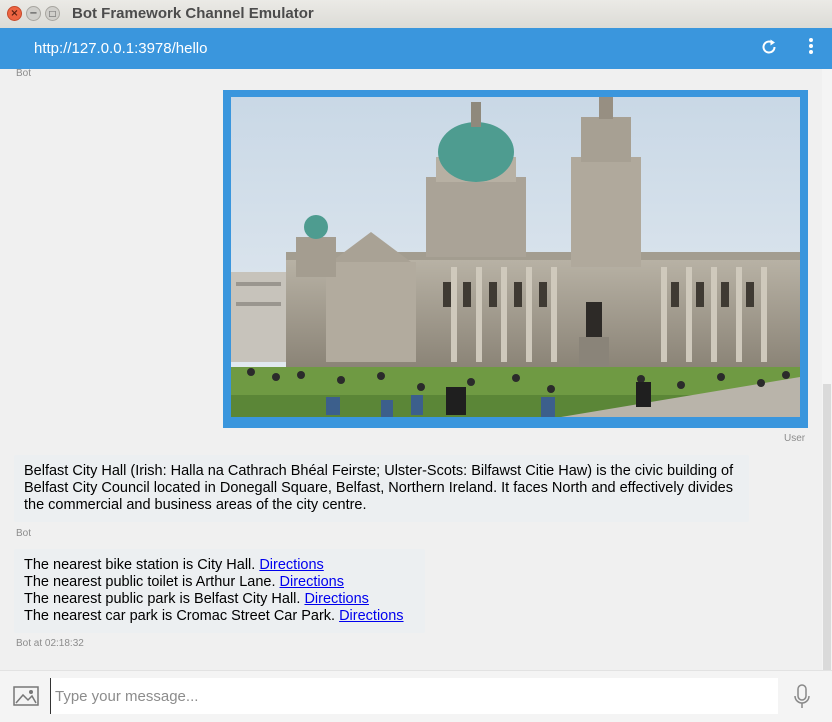 This screenshot has height=722, width=832. I want to click on window-close-button: ×, so click(14, 13).